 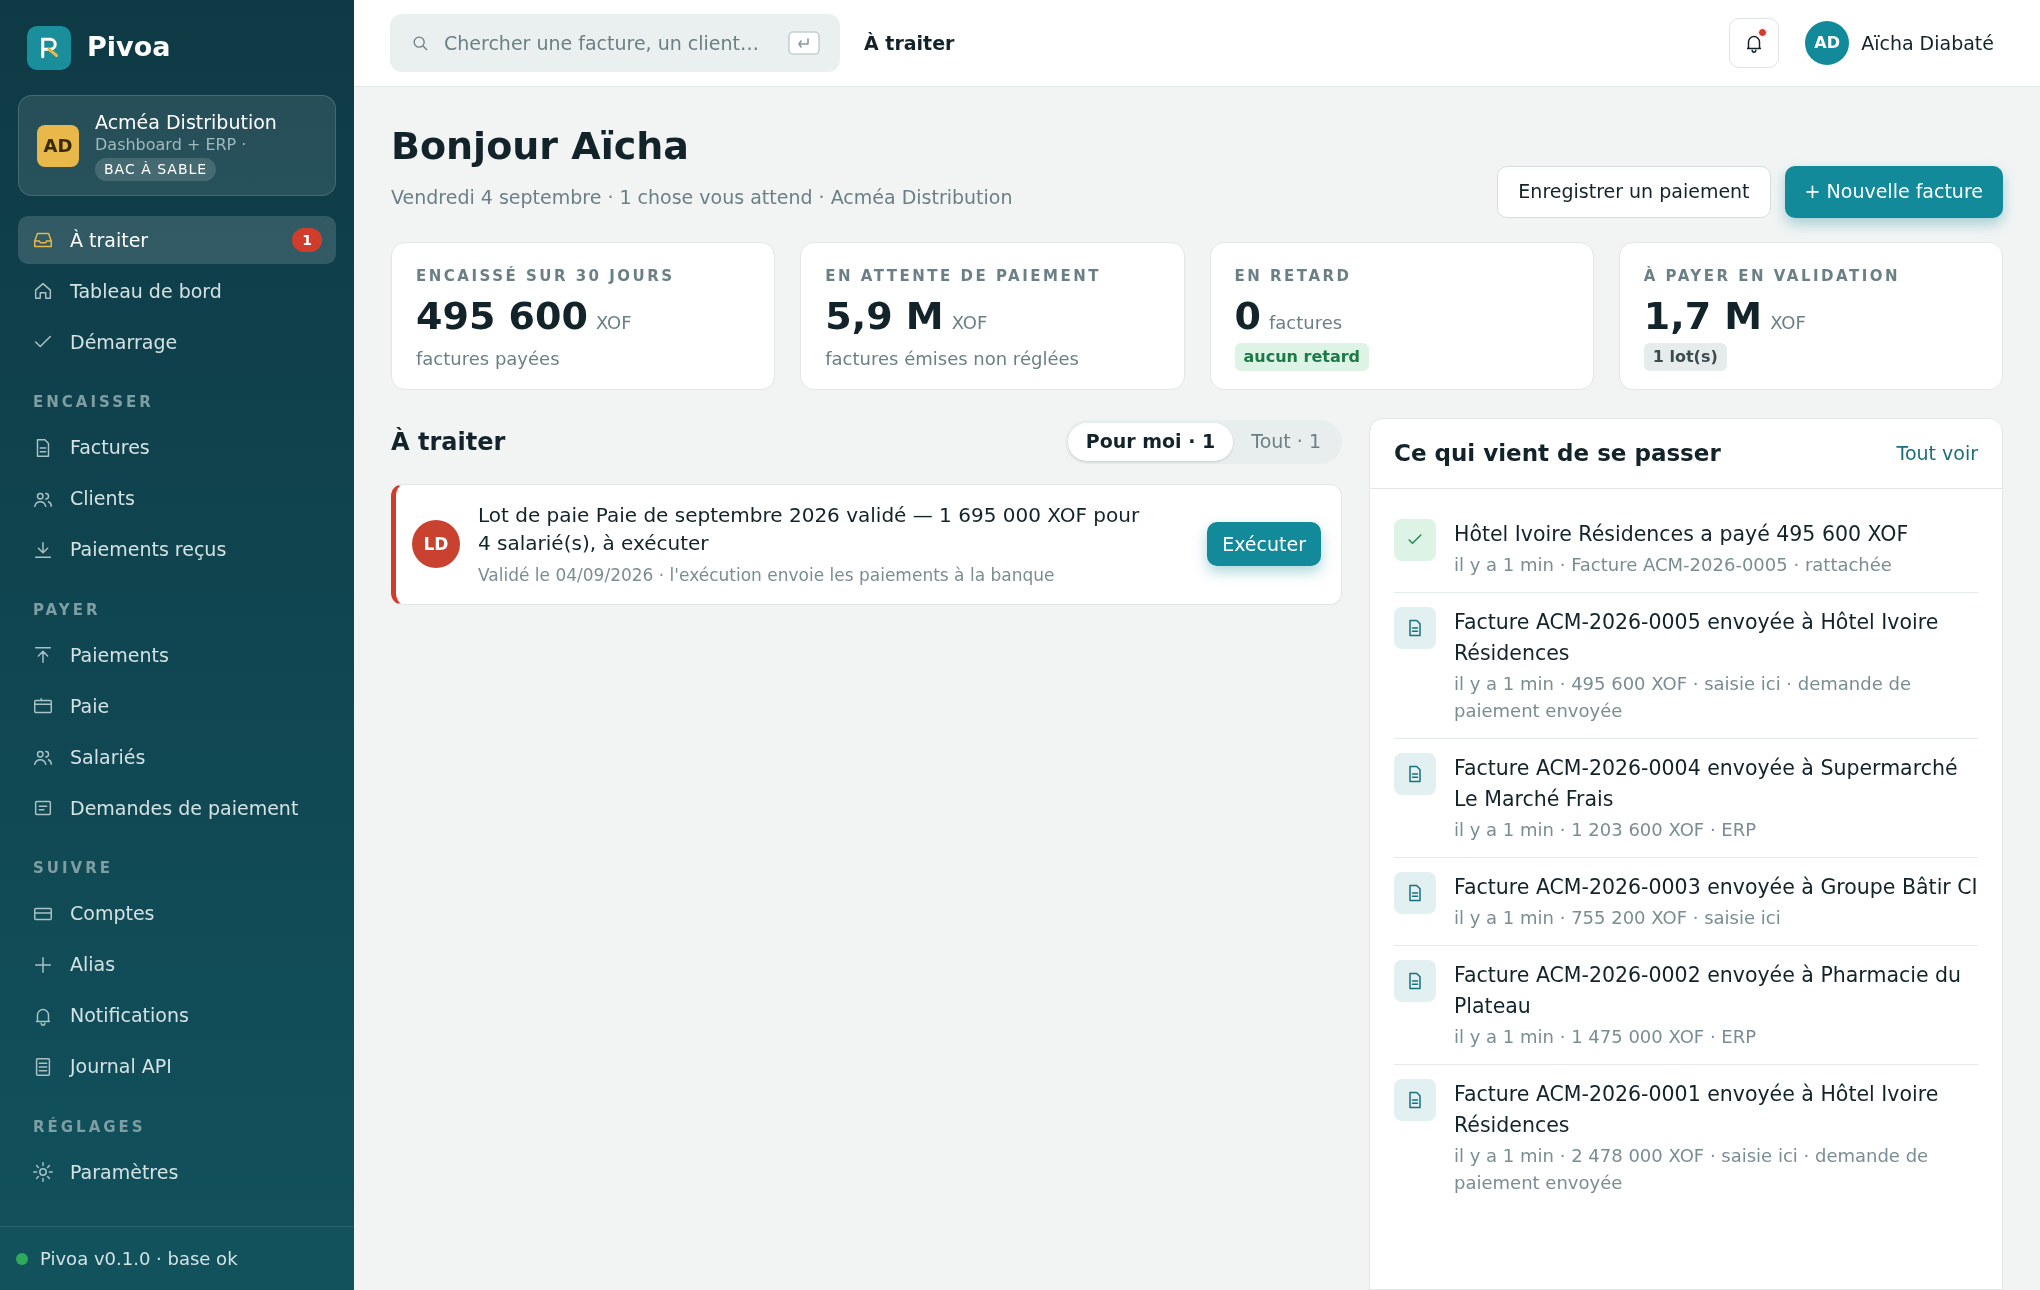 I want to click on event-title: Facture ACM-2026-0002 envoyée à Pharmacie du Plateau, so click(x=1708, y=990).